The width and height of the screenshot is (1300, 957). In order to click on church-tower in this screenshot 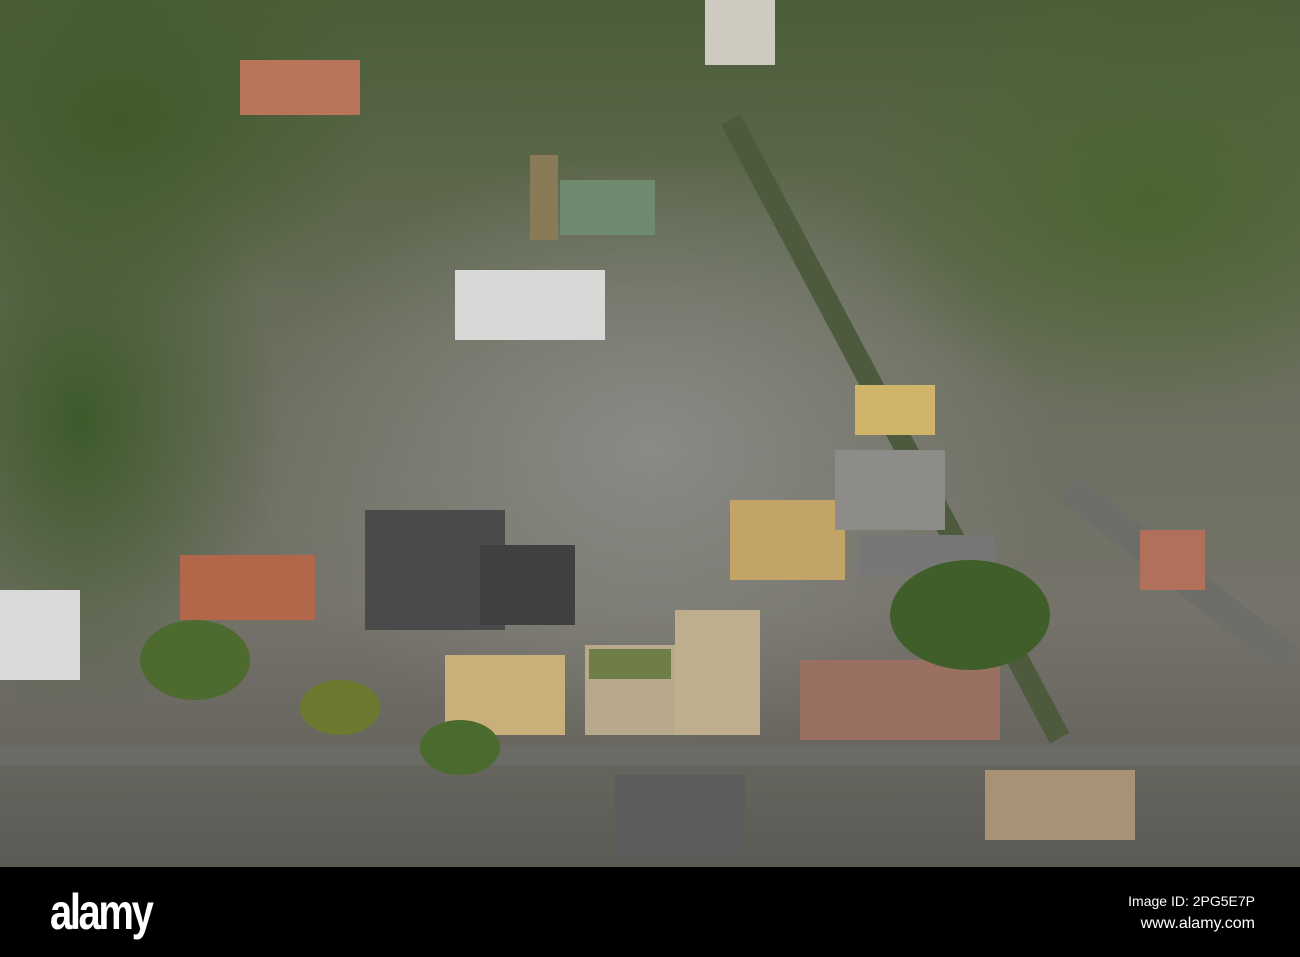, I will do `click(544, 197)`.